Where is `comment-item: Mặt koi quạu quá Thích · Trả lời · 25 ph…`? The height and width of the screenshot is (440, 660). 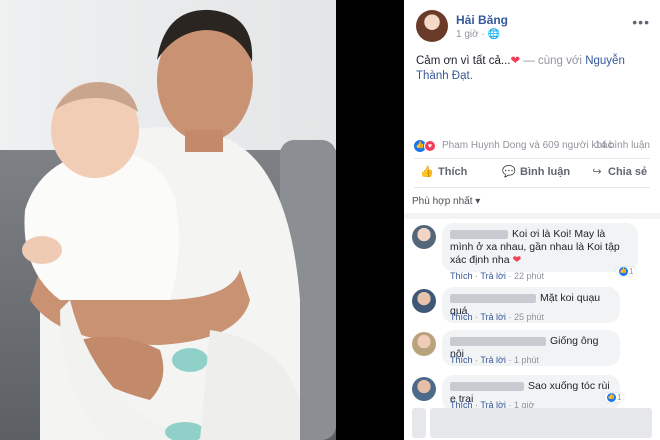 comment-item: Mặt koi quạu quá Thích · Trả lời · 25 ph… is located at coordinates (532, 307).